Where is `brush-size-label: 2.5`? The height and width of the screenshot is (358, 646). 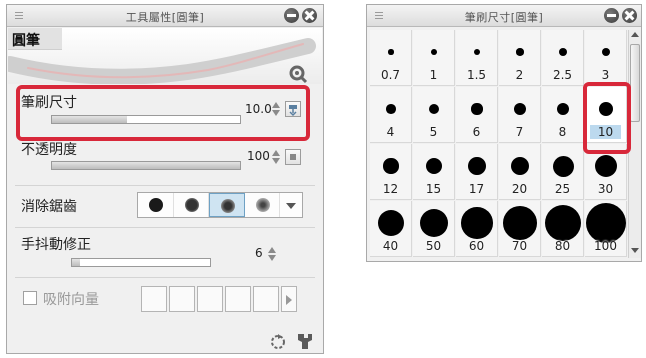 brush-size-label: 2.5 is located at coordinates (562, 75).